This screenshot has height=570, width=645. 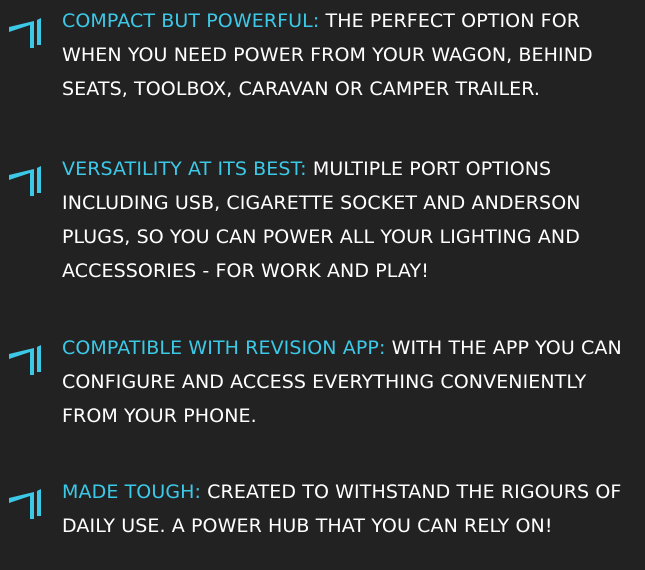 I want to click on feature-lead: VERSATILITY AT ITS BEST:, so click(x=184, y=169).